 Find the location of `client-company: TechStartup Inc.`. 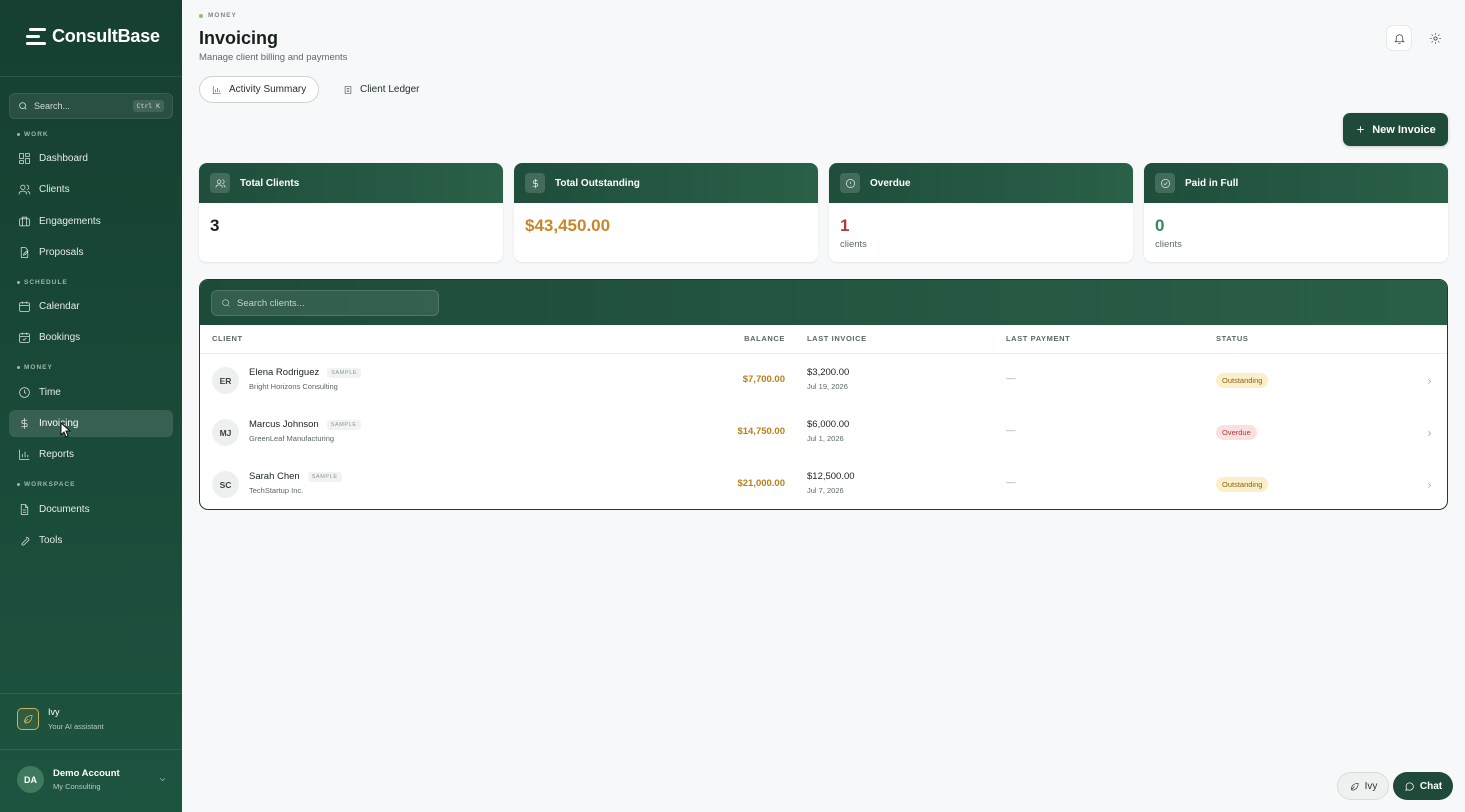

client-company: TechStartup Inc. is located at coordinates (276, 490).